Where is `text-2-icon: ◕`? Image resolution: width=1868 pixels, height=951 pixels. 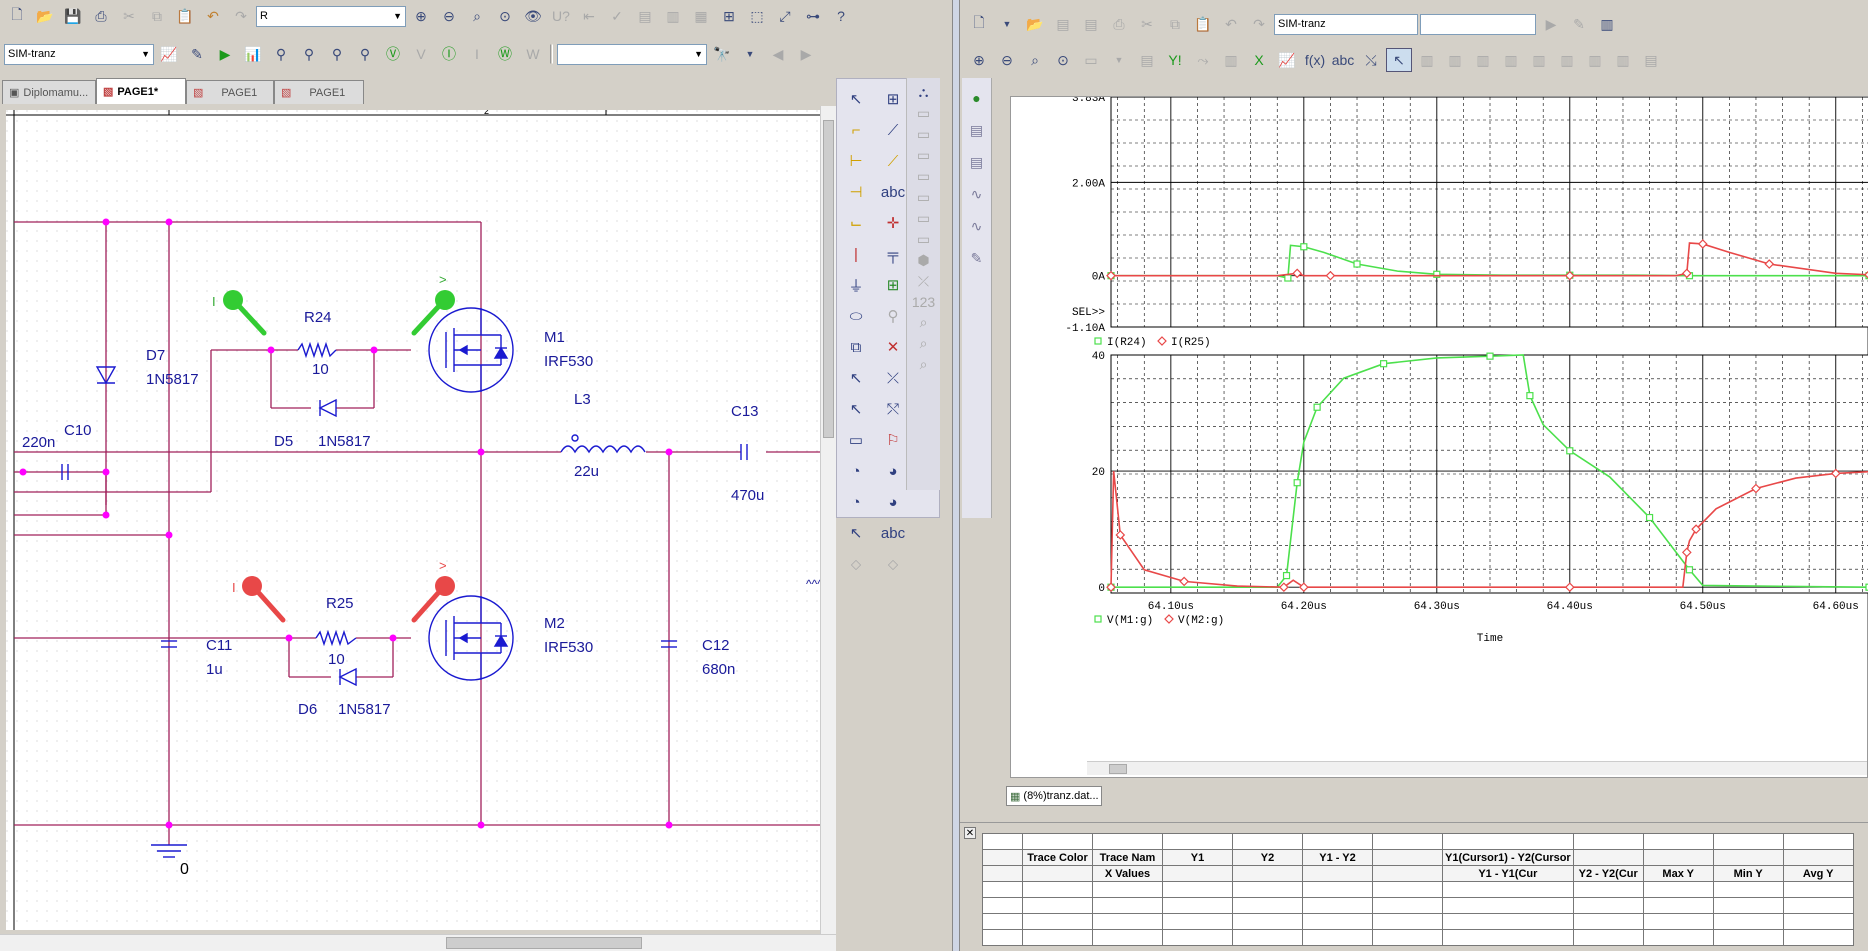
text-2-icon: ◕ is located at coordinates (893, 502).